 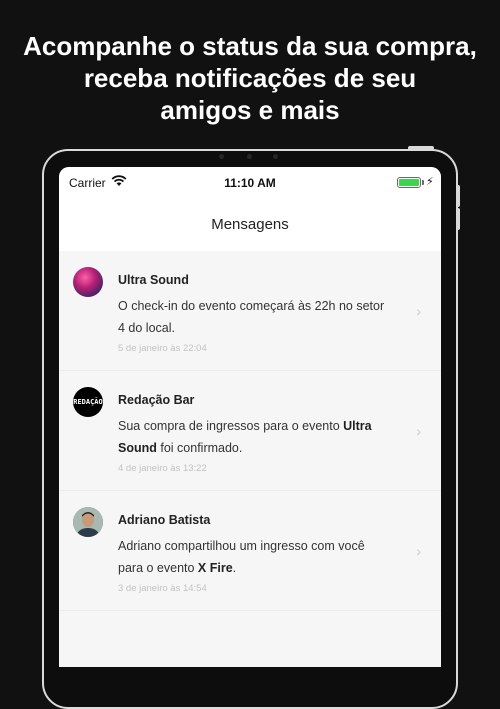 I want to click on ultra-sound-avatar, so click(x=88, y=282).